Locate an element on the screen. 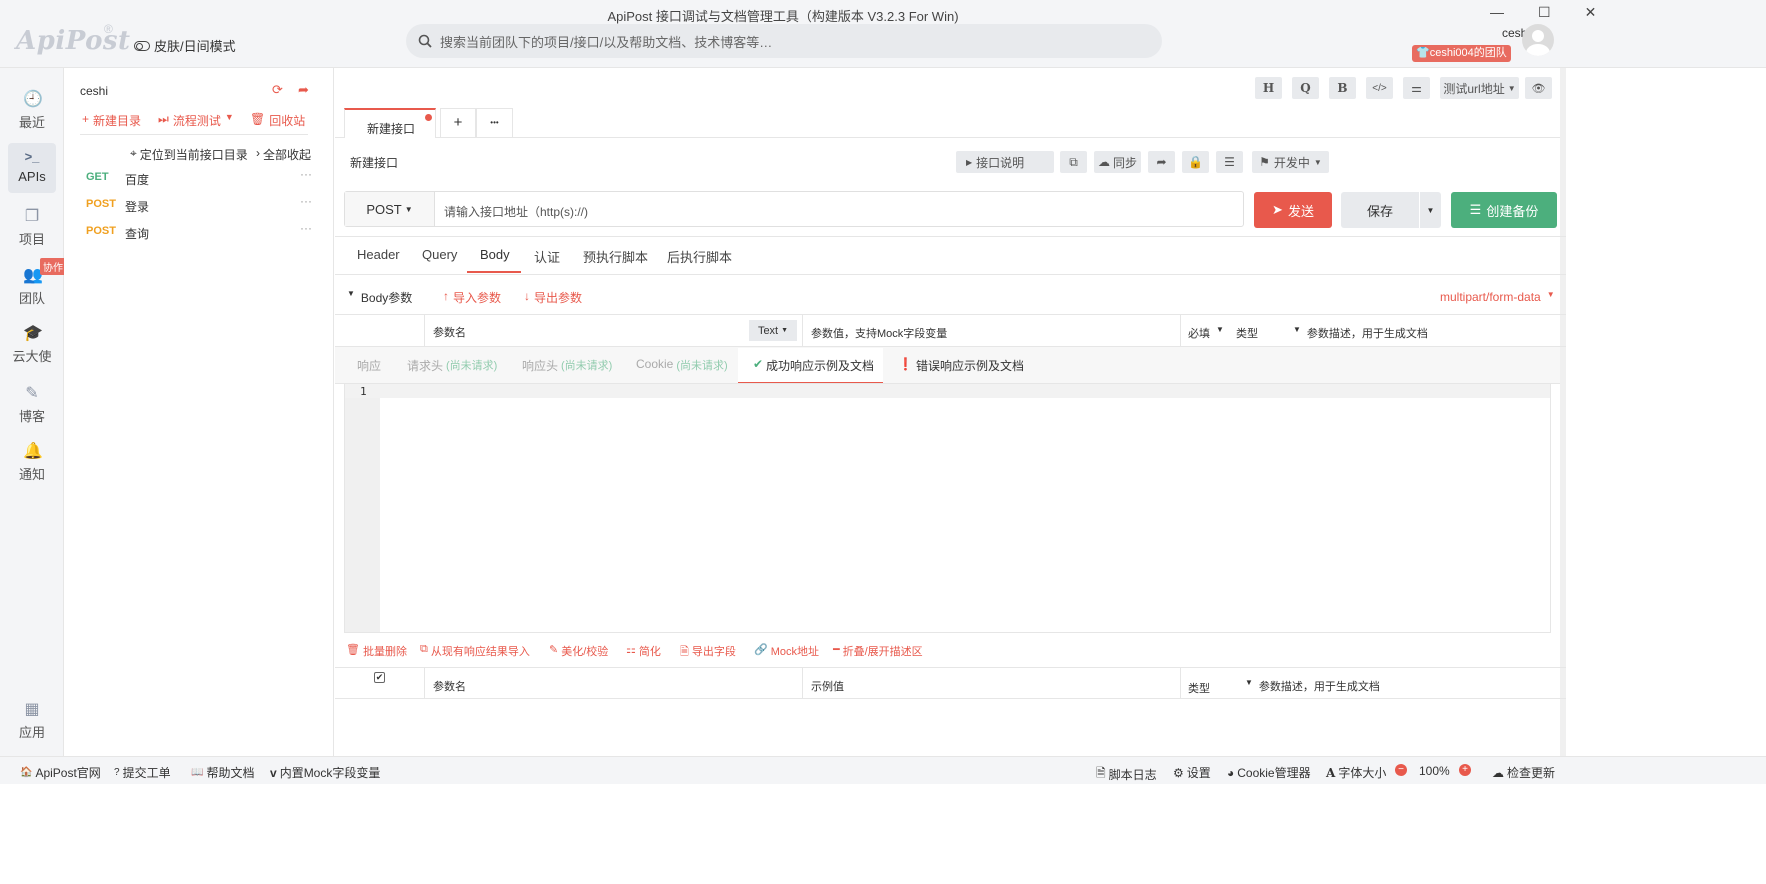 The width and height of the screenshot is (1766, 884). collapse-all-button: › 全部收起 is located at coordinates (283, 154).